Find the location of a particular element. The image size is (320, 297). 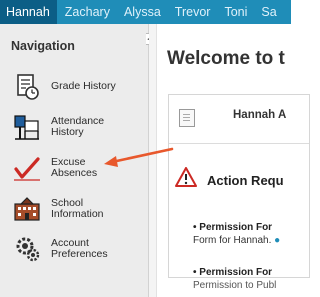

attendance-history-icon is located at coordinates (26, 127).